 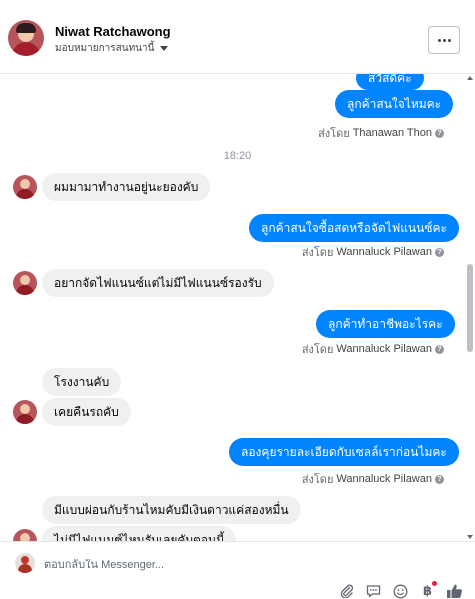 What do you see at coordinates (444, 40) in the screenshot?
I see `more-options-button` at bounding box center [444, 40].